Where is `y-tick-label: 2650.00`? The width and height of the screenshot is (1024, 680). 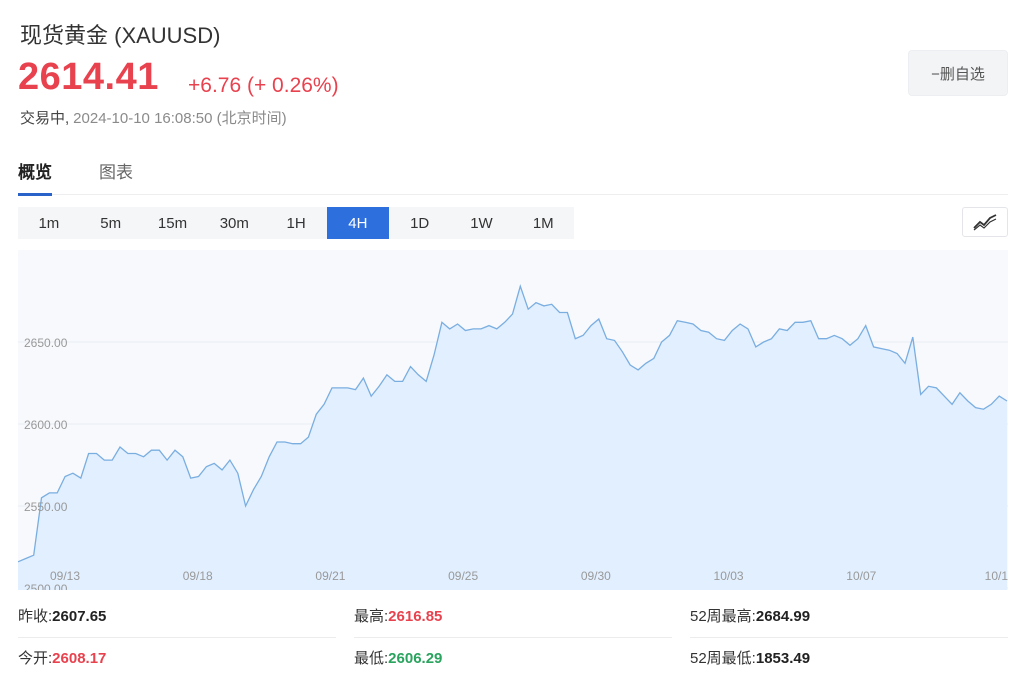
y-tick-label: 2650.00 is located at coordinates (46, 343).